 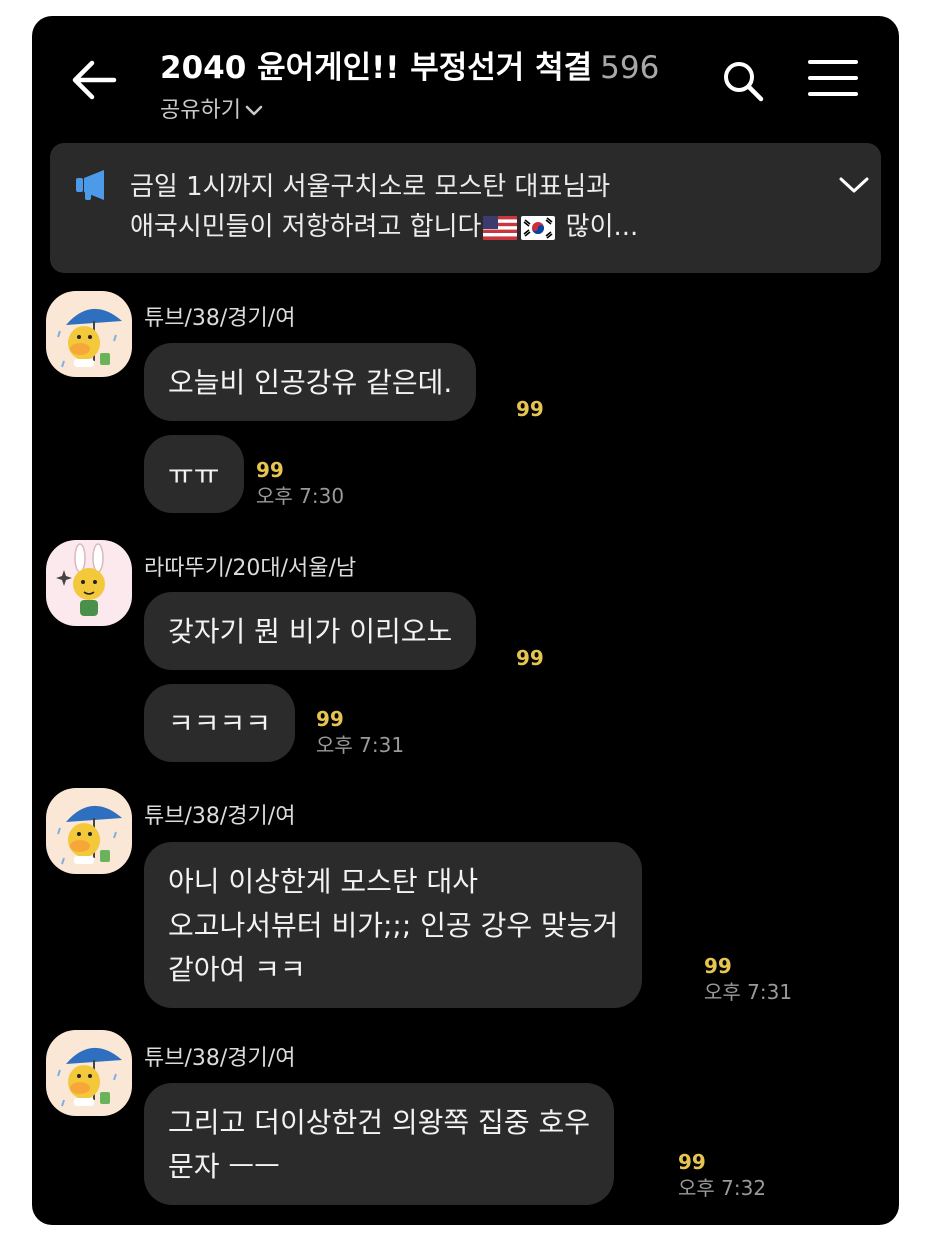 What do you see at coordinates (376, 68) in the screenshot?
I see `chat-room-name: 2040 윤어게인!! 부정선거 척결` at bounding box center [376, 68].